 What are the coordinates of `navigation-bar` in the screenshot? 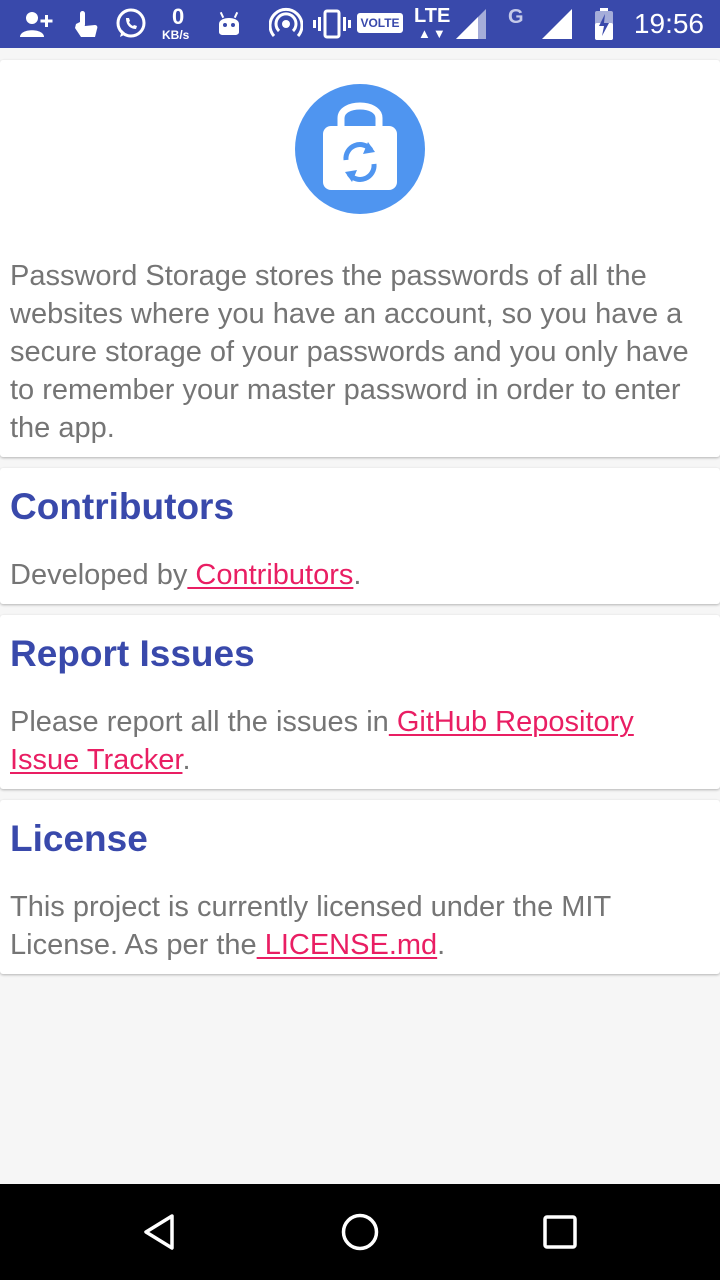 It's located at (360, 1232).